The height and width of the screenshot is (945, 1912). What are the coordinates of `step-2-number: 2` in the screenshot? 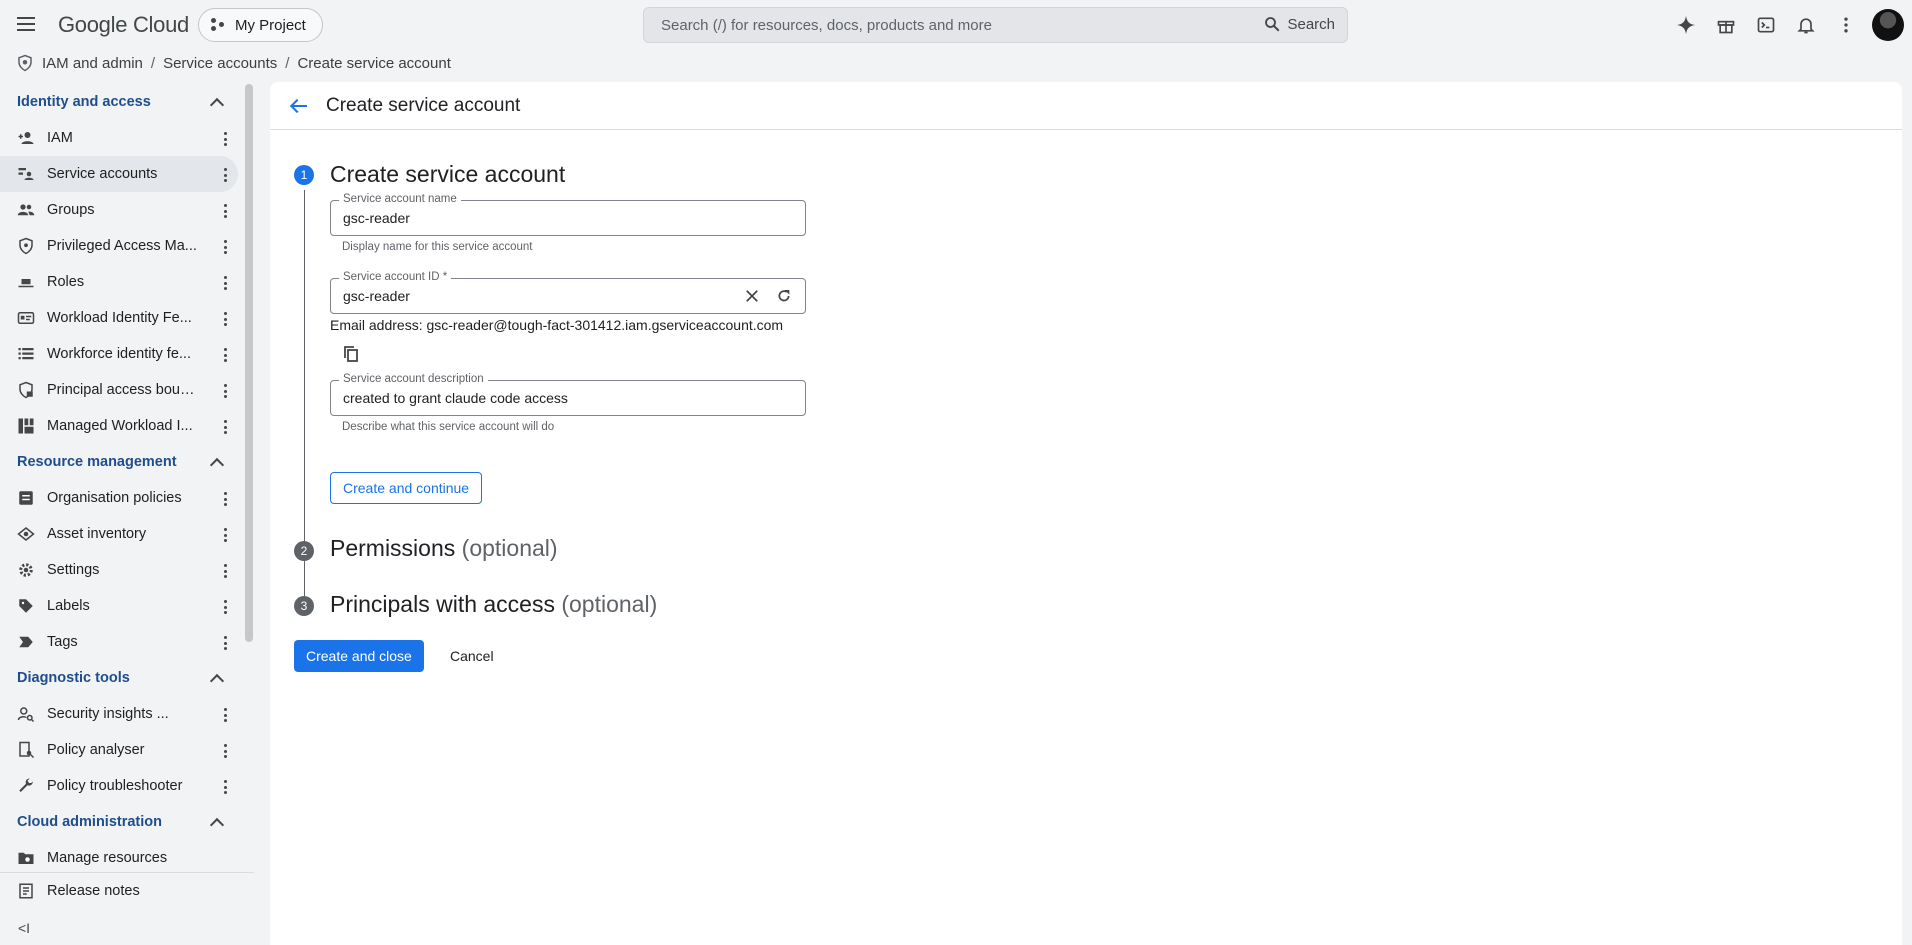 It's located at (304, 551).